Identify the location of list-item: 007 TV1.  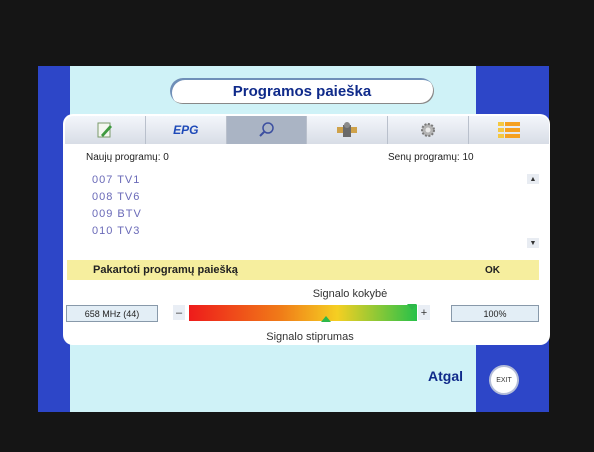
(306, 180).